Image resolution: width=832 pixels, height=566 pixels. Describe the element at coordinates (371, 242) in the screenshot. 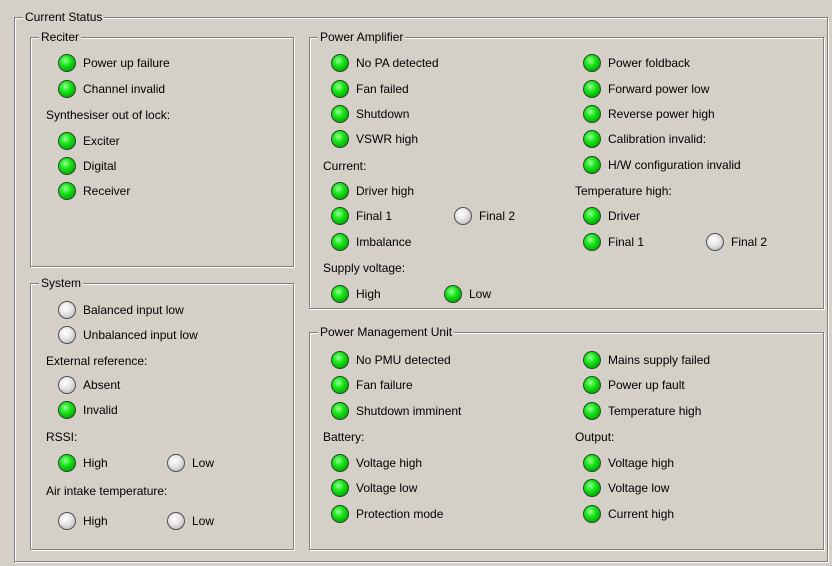

I see `indicator-imbalance: Imbalance` at that location.